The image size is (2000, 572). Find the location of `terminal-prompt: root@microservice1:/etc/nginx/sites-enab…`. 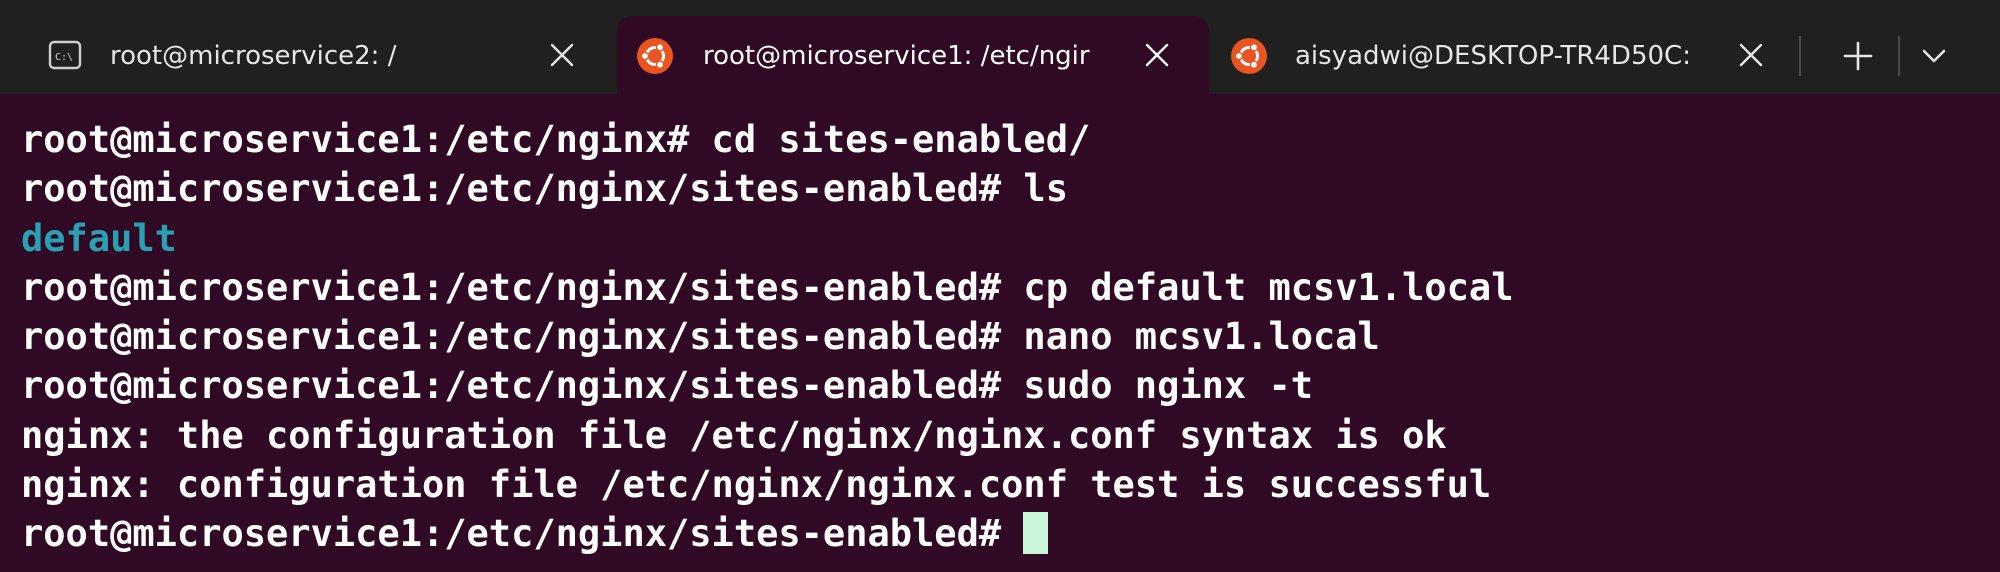

terminal-prompt: root@microservice1:/etc/nginx/sites-enab… is located at coordinates (522, 534).